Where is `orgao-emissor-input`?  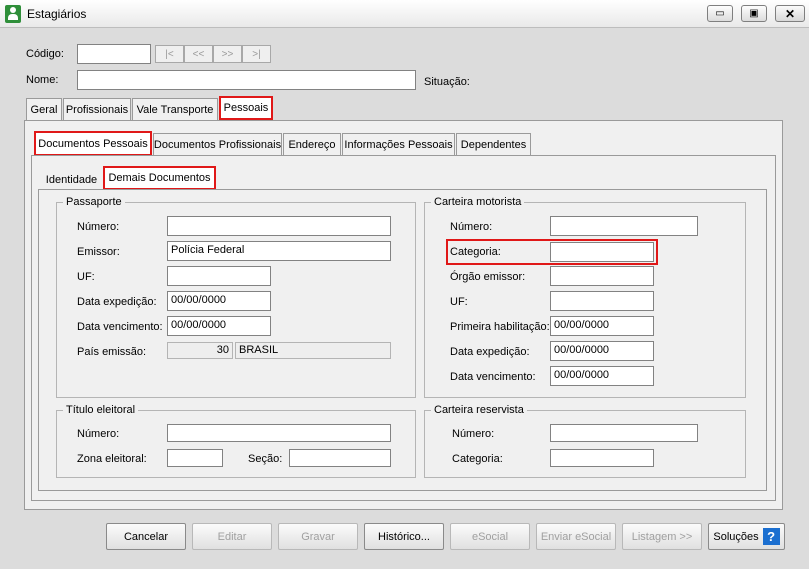
orgao-emissor-input is located at coordinates (602, 276).